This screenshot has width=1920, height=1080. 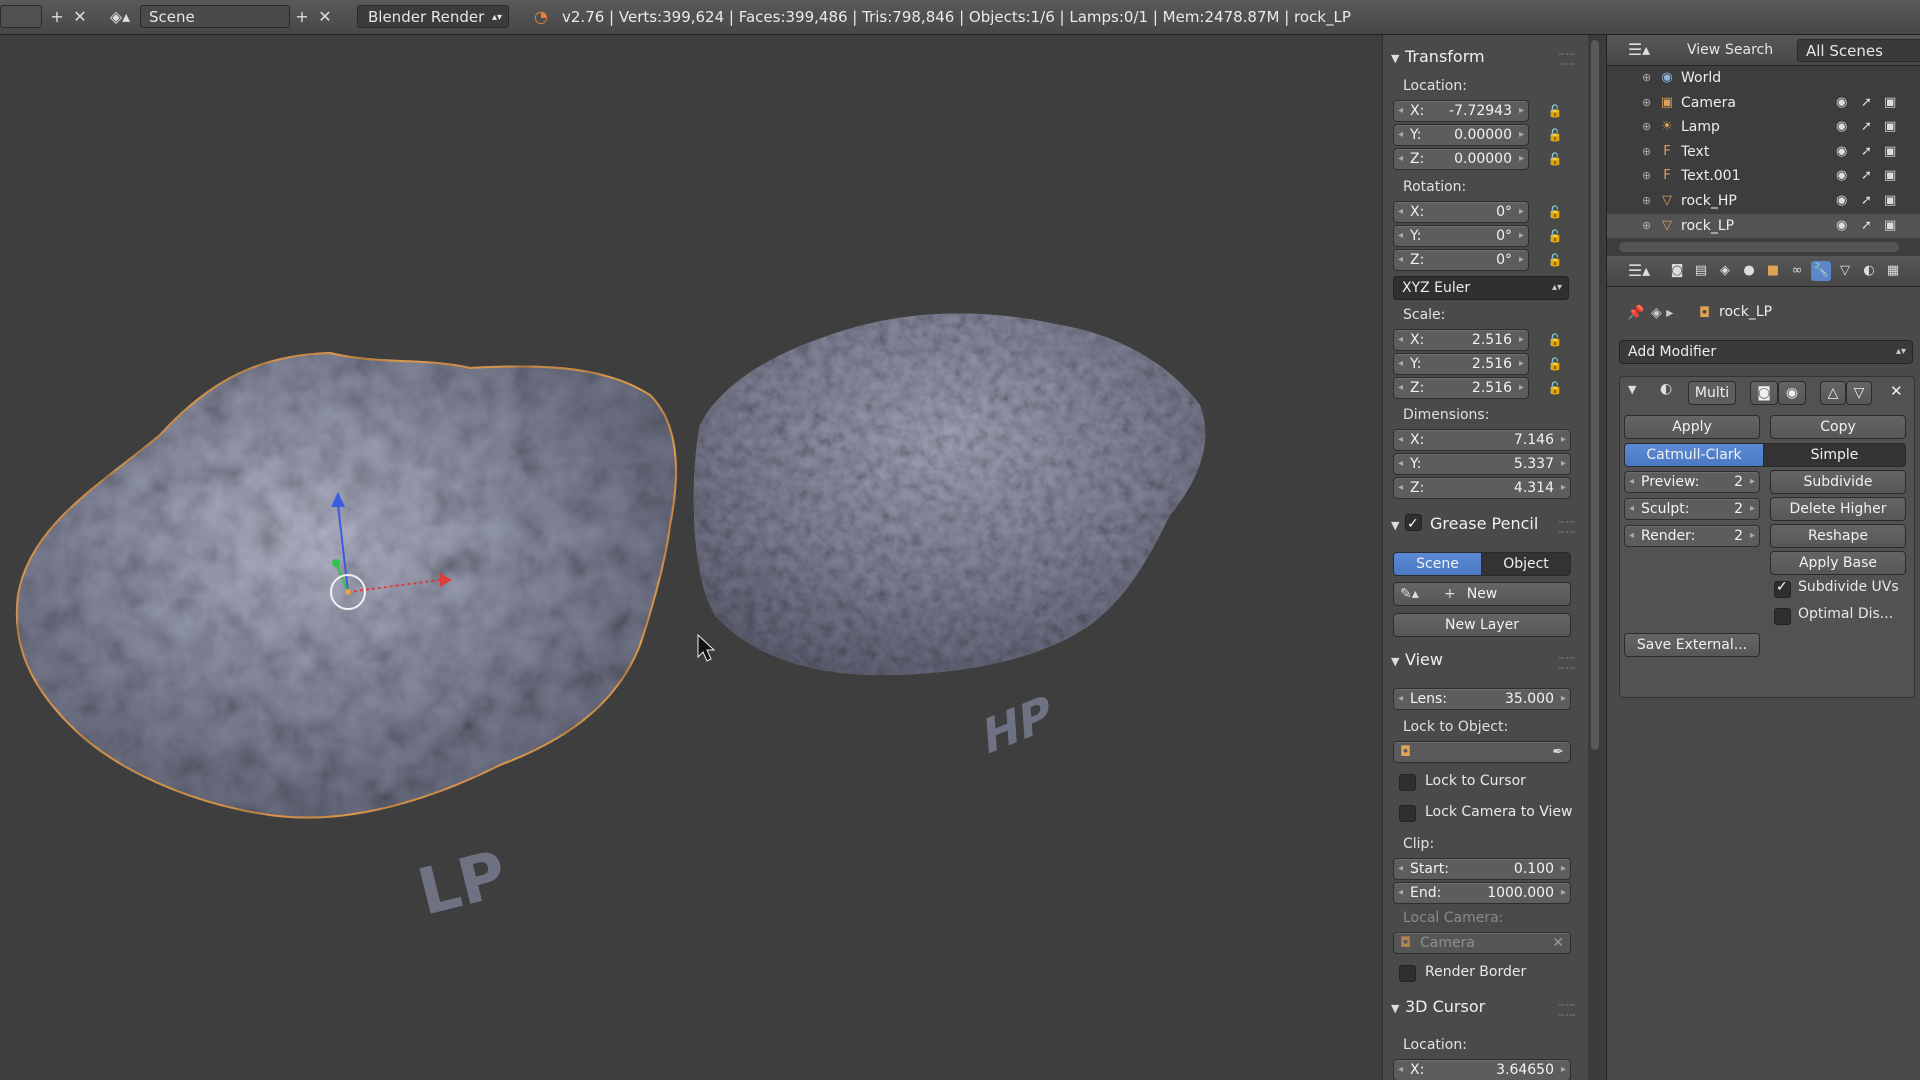 What do you see at coordinates (1782, 588) in the screenshot?
I see `subdivide-uvs-checkbox` at bounding box center [1782, 588].